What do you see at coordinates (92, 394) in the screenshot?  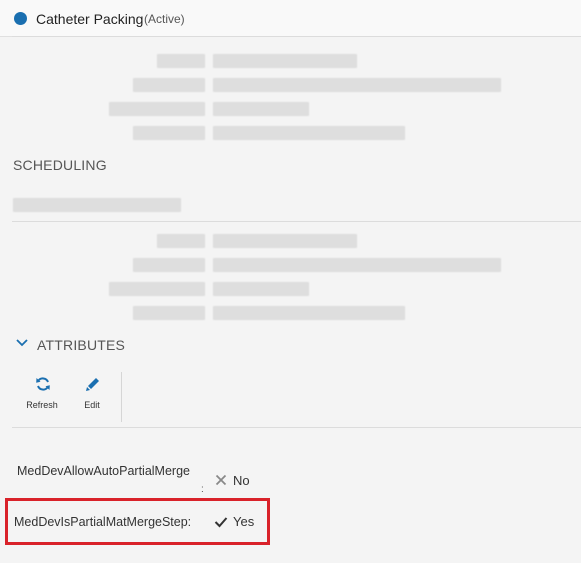 I see `edit-button: Edit` at bounding box center [92, 394].